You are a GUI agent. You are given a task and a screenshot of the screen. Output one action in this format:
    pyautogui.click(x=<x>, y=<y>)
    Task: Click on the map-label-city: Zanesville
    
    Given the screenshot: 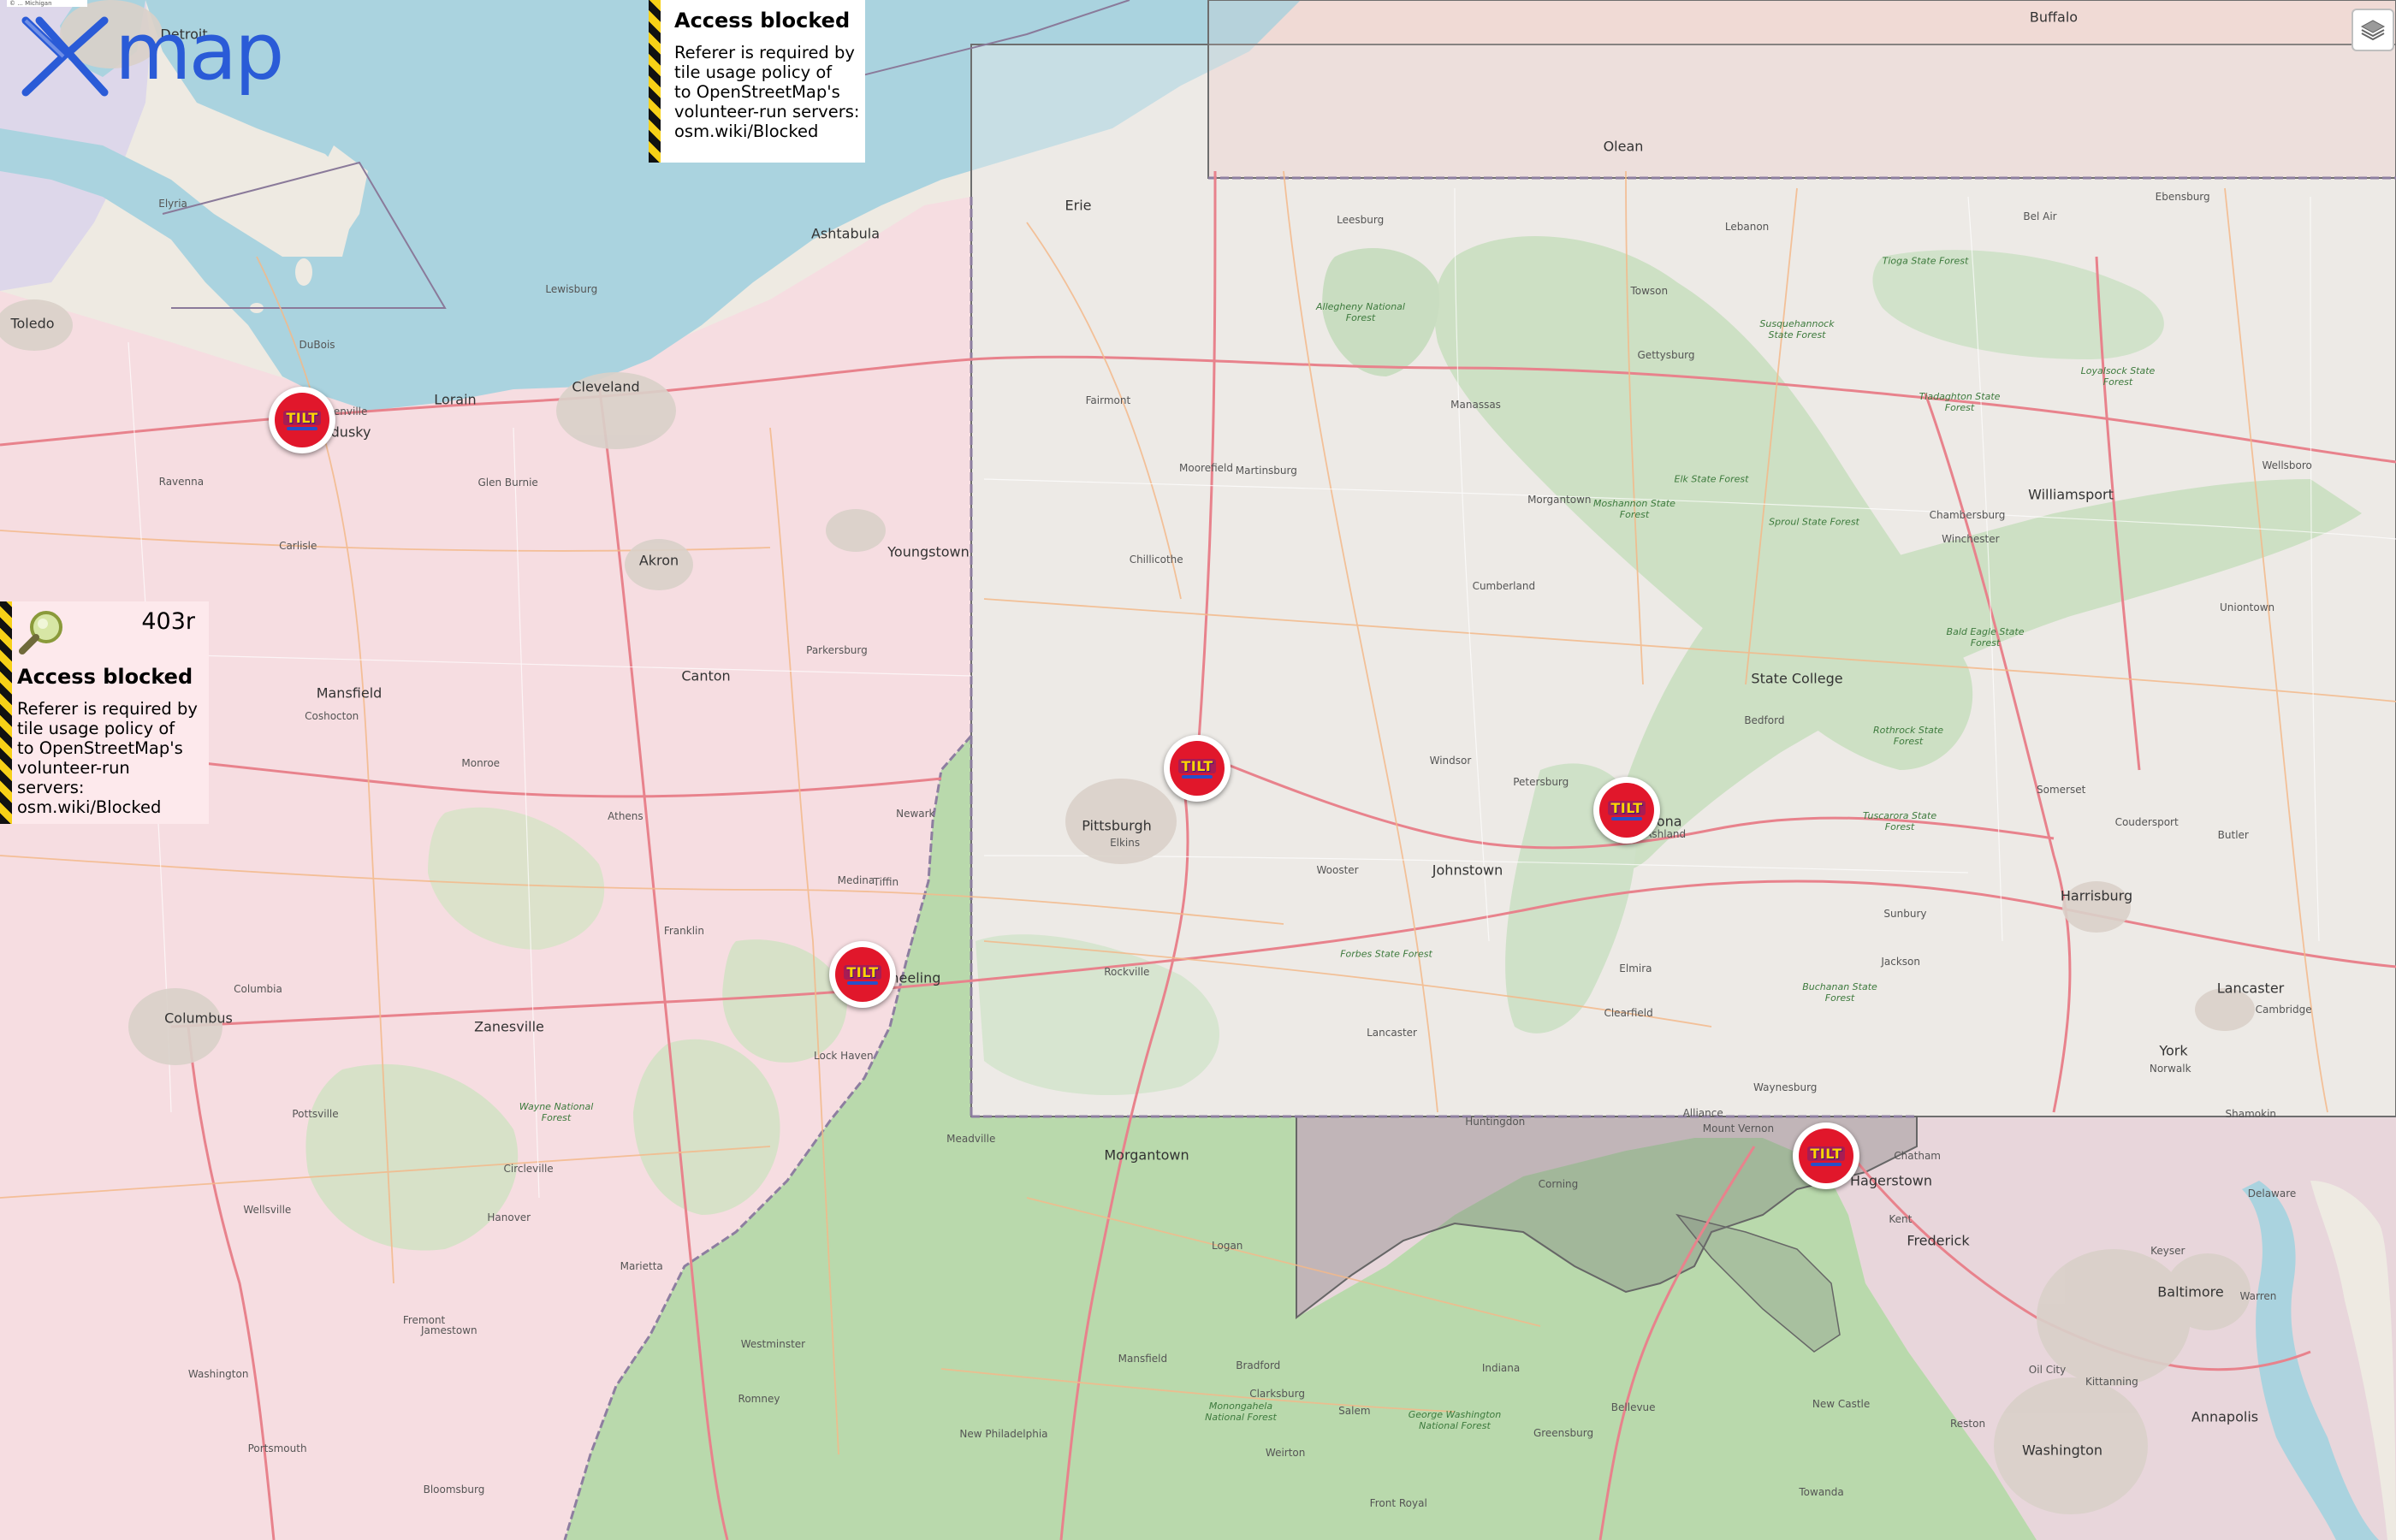 What is the action you would take?
    pyautogui.click(x=509, y=1026)
    